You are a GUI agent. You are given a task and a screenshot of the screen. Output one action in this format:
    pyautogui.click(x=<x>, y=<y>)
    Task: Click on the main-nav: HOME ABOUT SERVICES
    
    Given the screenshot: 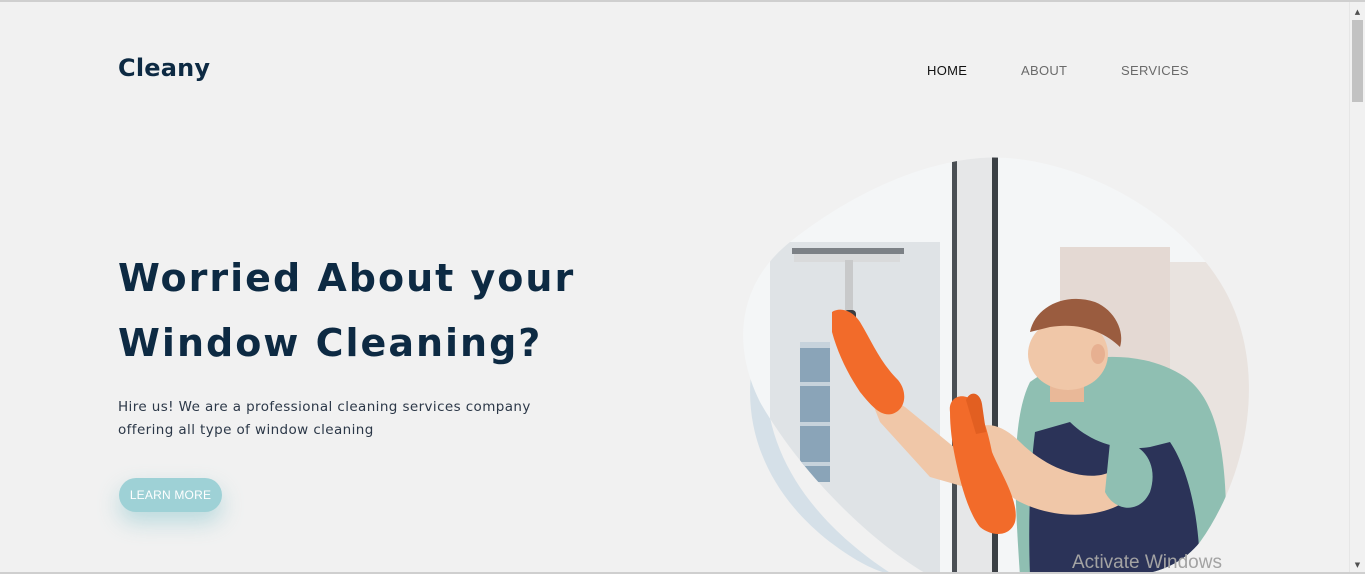 What is the action you would take?
    pyautogui.click(x=1058, y=70)
    